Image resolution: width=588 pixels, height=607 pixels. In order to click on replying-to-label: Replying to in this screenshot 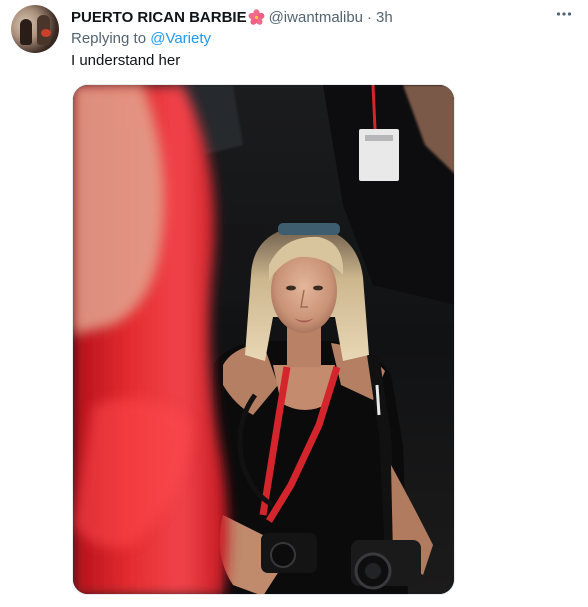, I will do `click(109, 38)`.